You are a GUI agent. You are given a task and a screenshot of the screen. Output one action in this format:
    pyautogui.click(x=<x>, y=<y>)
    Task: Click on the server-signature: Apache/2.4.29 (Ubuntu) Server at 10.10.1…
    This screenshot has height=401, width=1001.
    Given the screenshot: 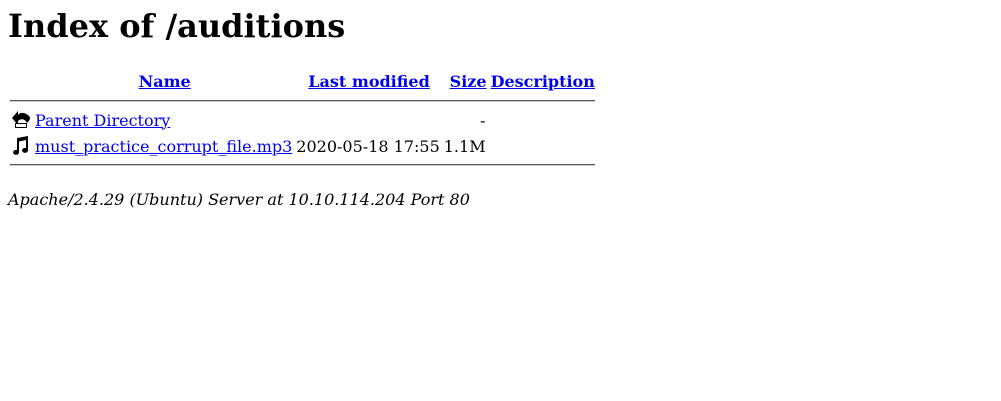 What is the action you would take?
    pyautogui.click(x=239, y=199)
    